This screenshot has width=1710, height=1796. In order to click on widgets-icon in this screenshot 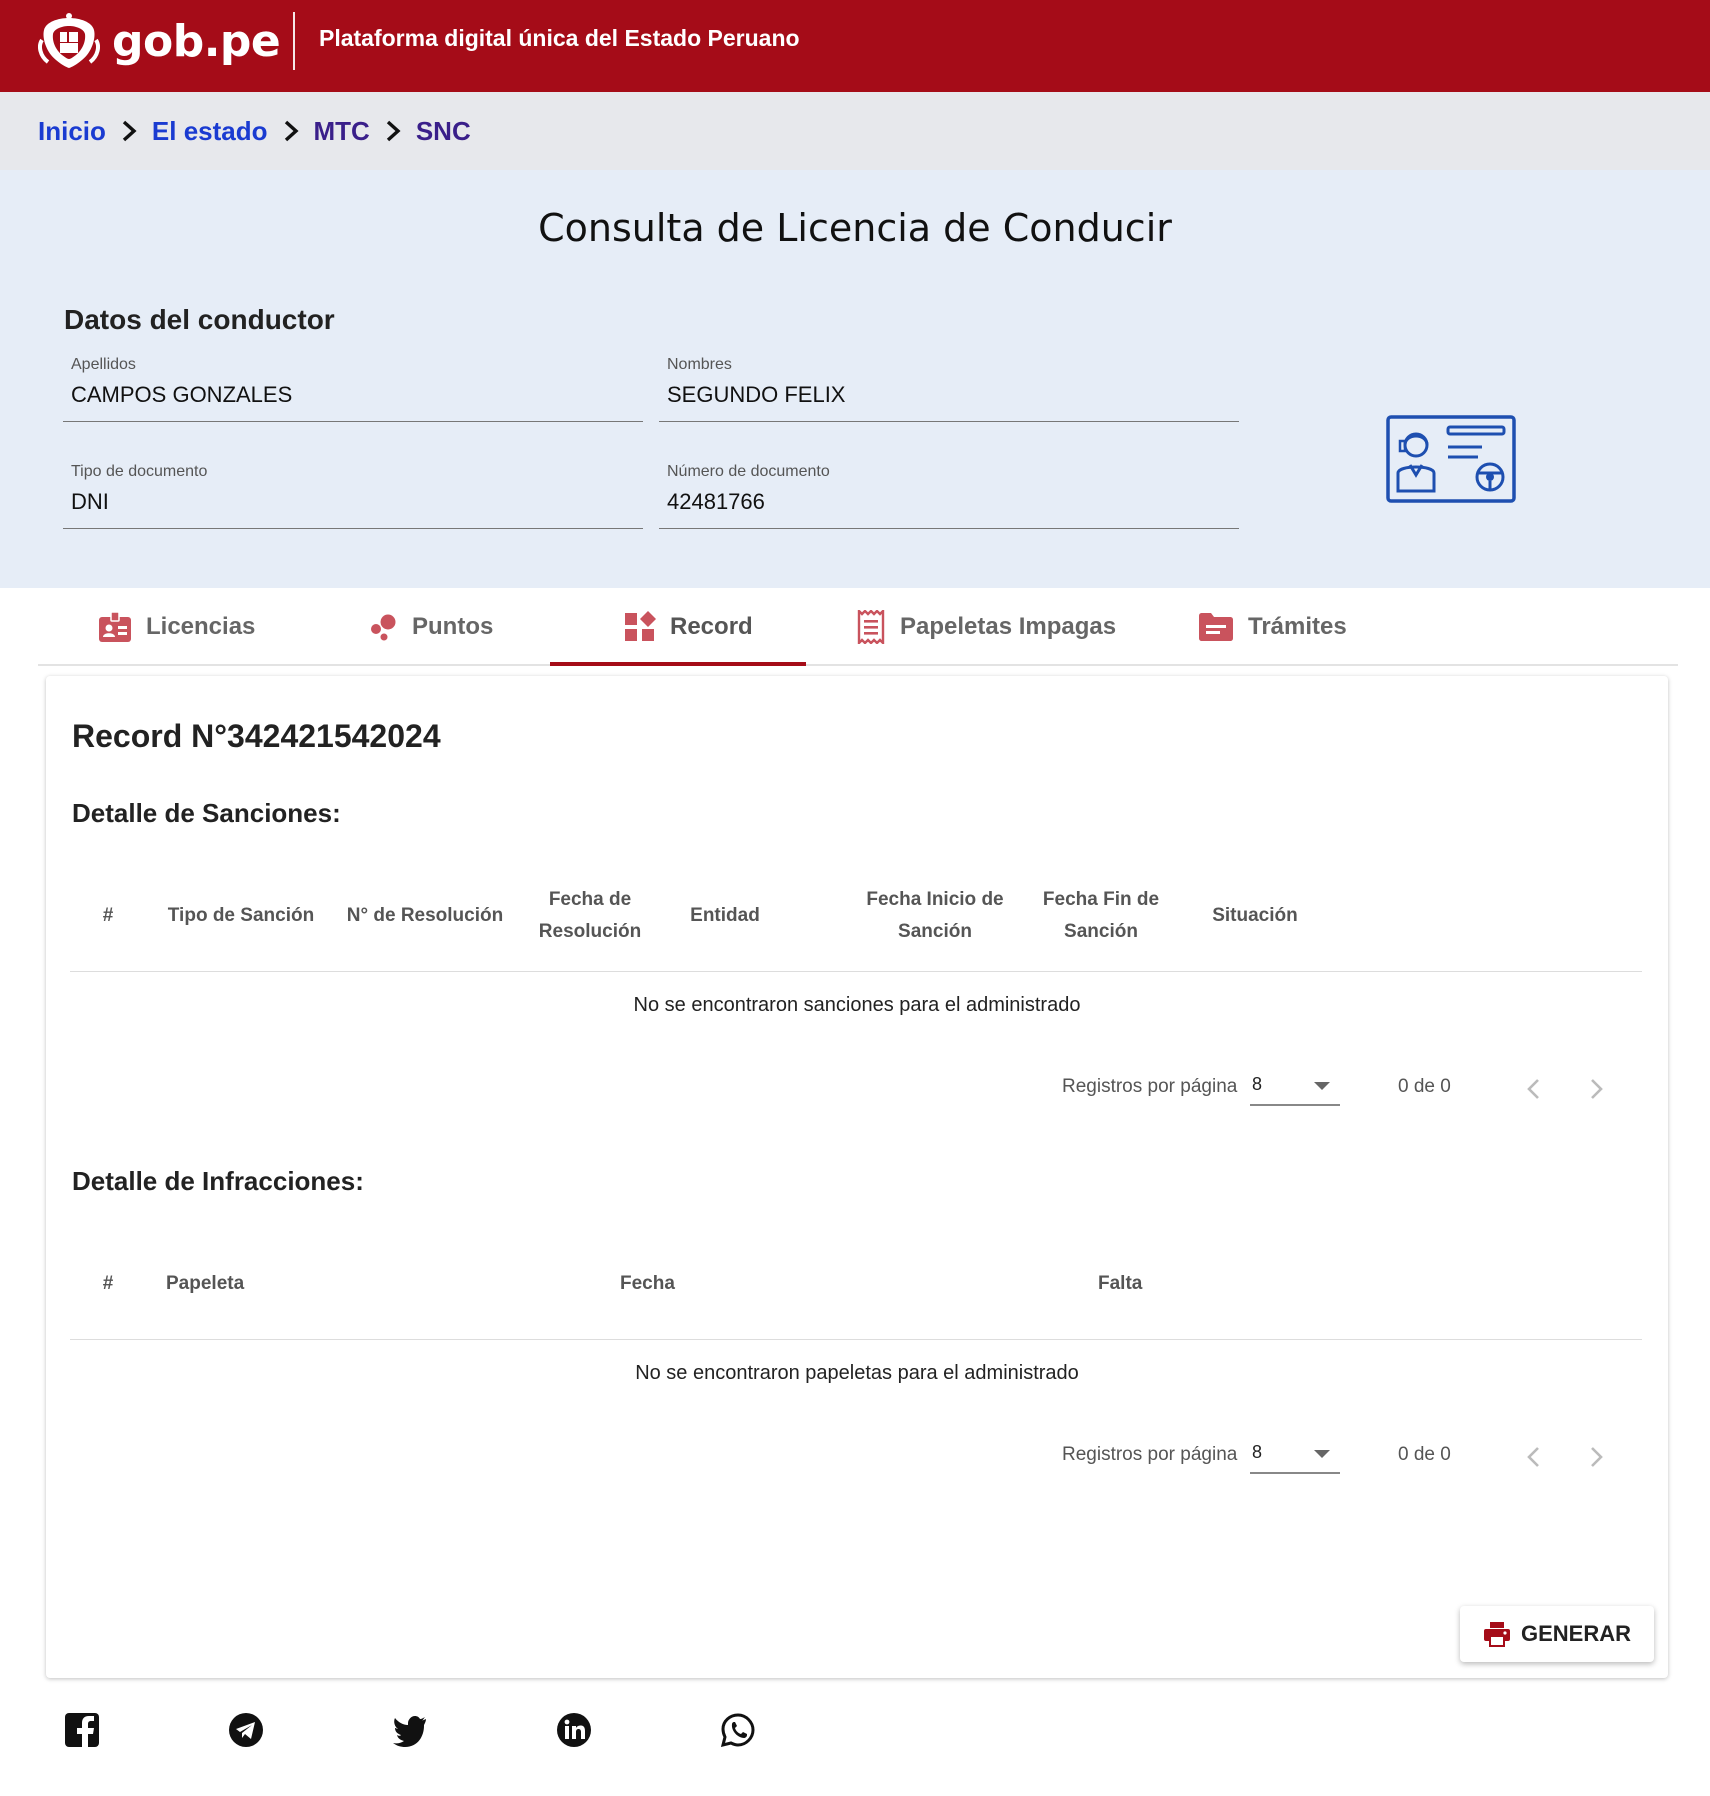, I will do `click(640, 626)`.